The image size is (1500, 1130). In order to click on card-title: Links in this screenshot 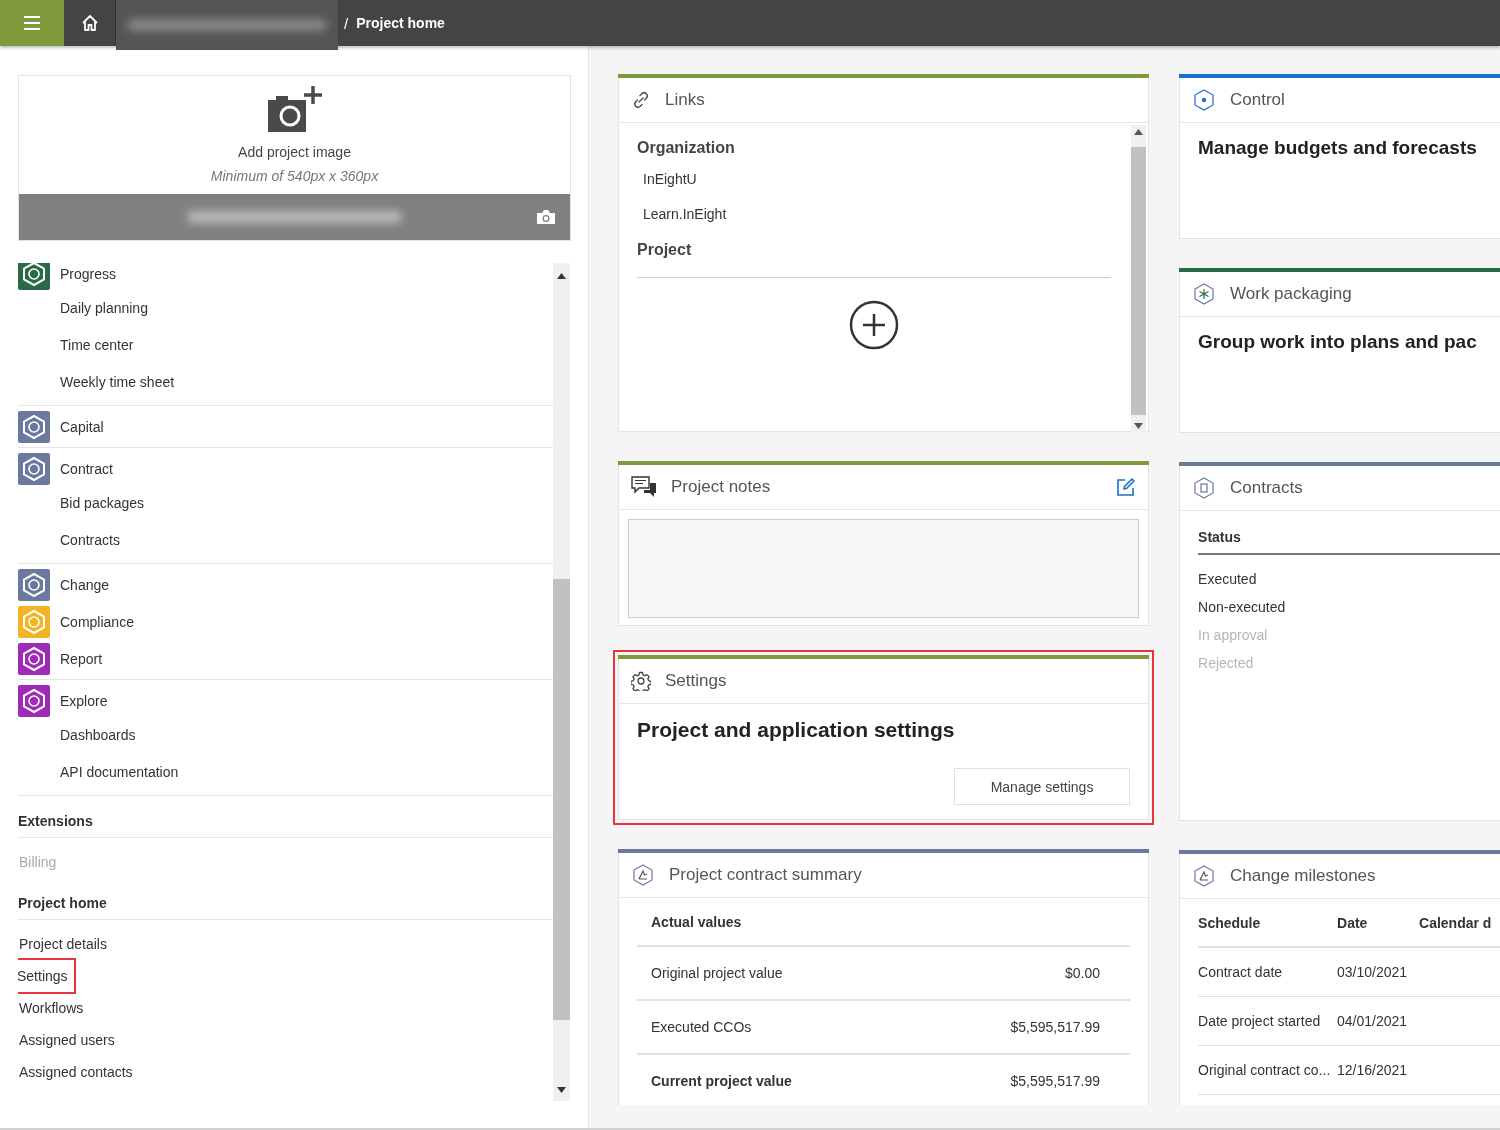, I will do `click(685, 100)`.